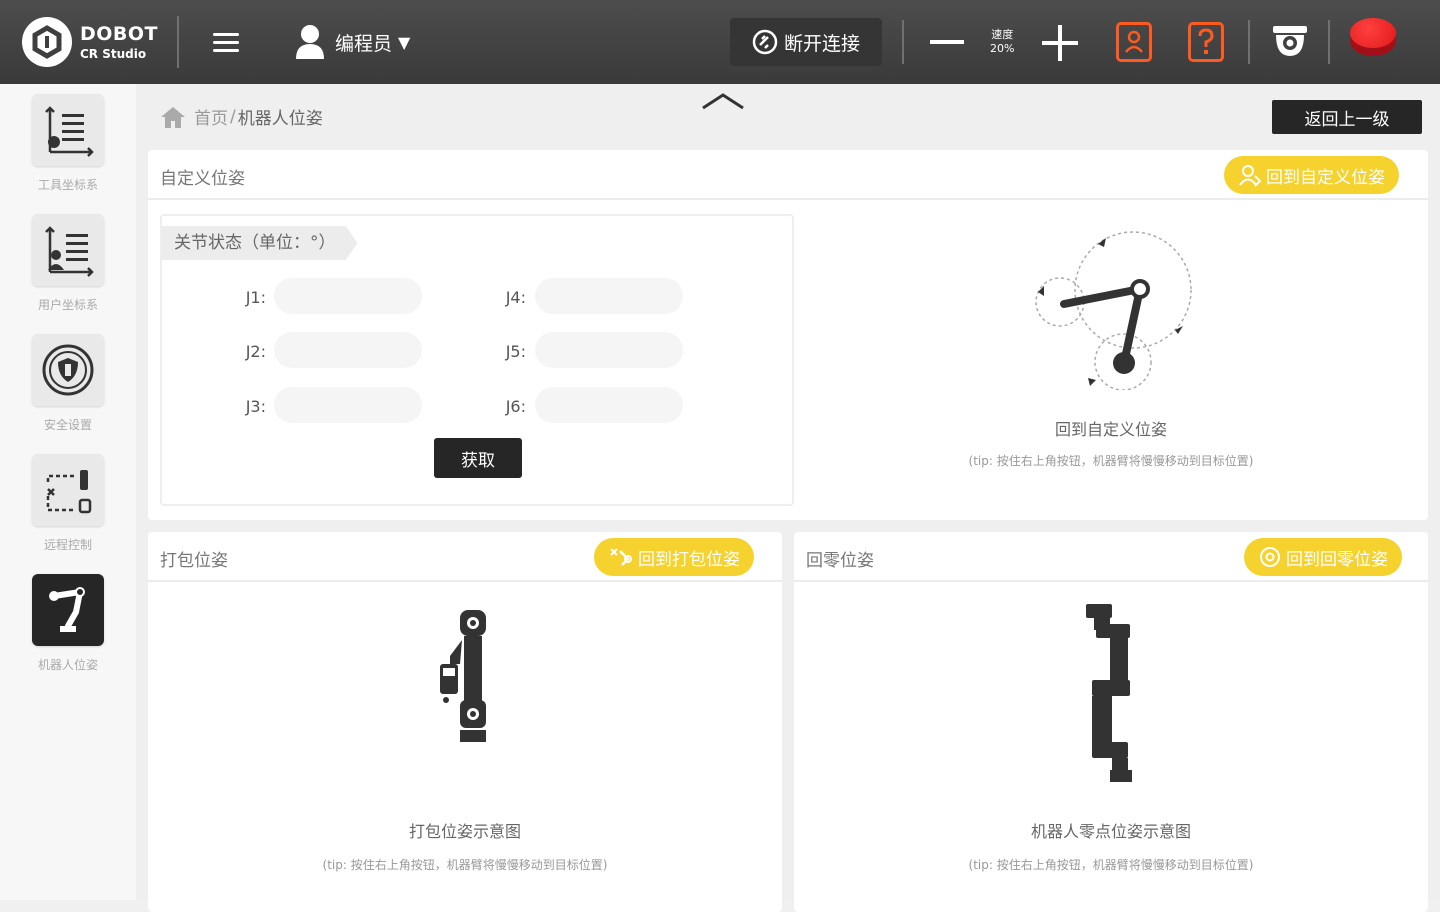 The image size is (1440, 912). Describe the element at coordinates (226, 42) in the screenshot. I see `menu-icon` at that location.